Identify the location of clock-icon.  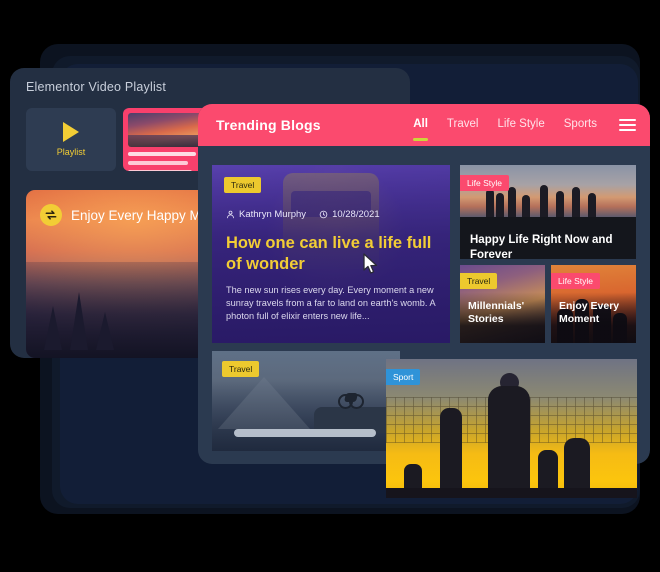
(323, 214).